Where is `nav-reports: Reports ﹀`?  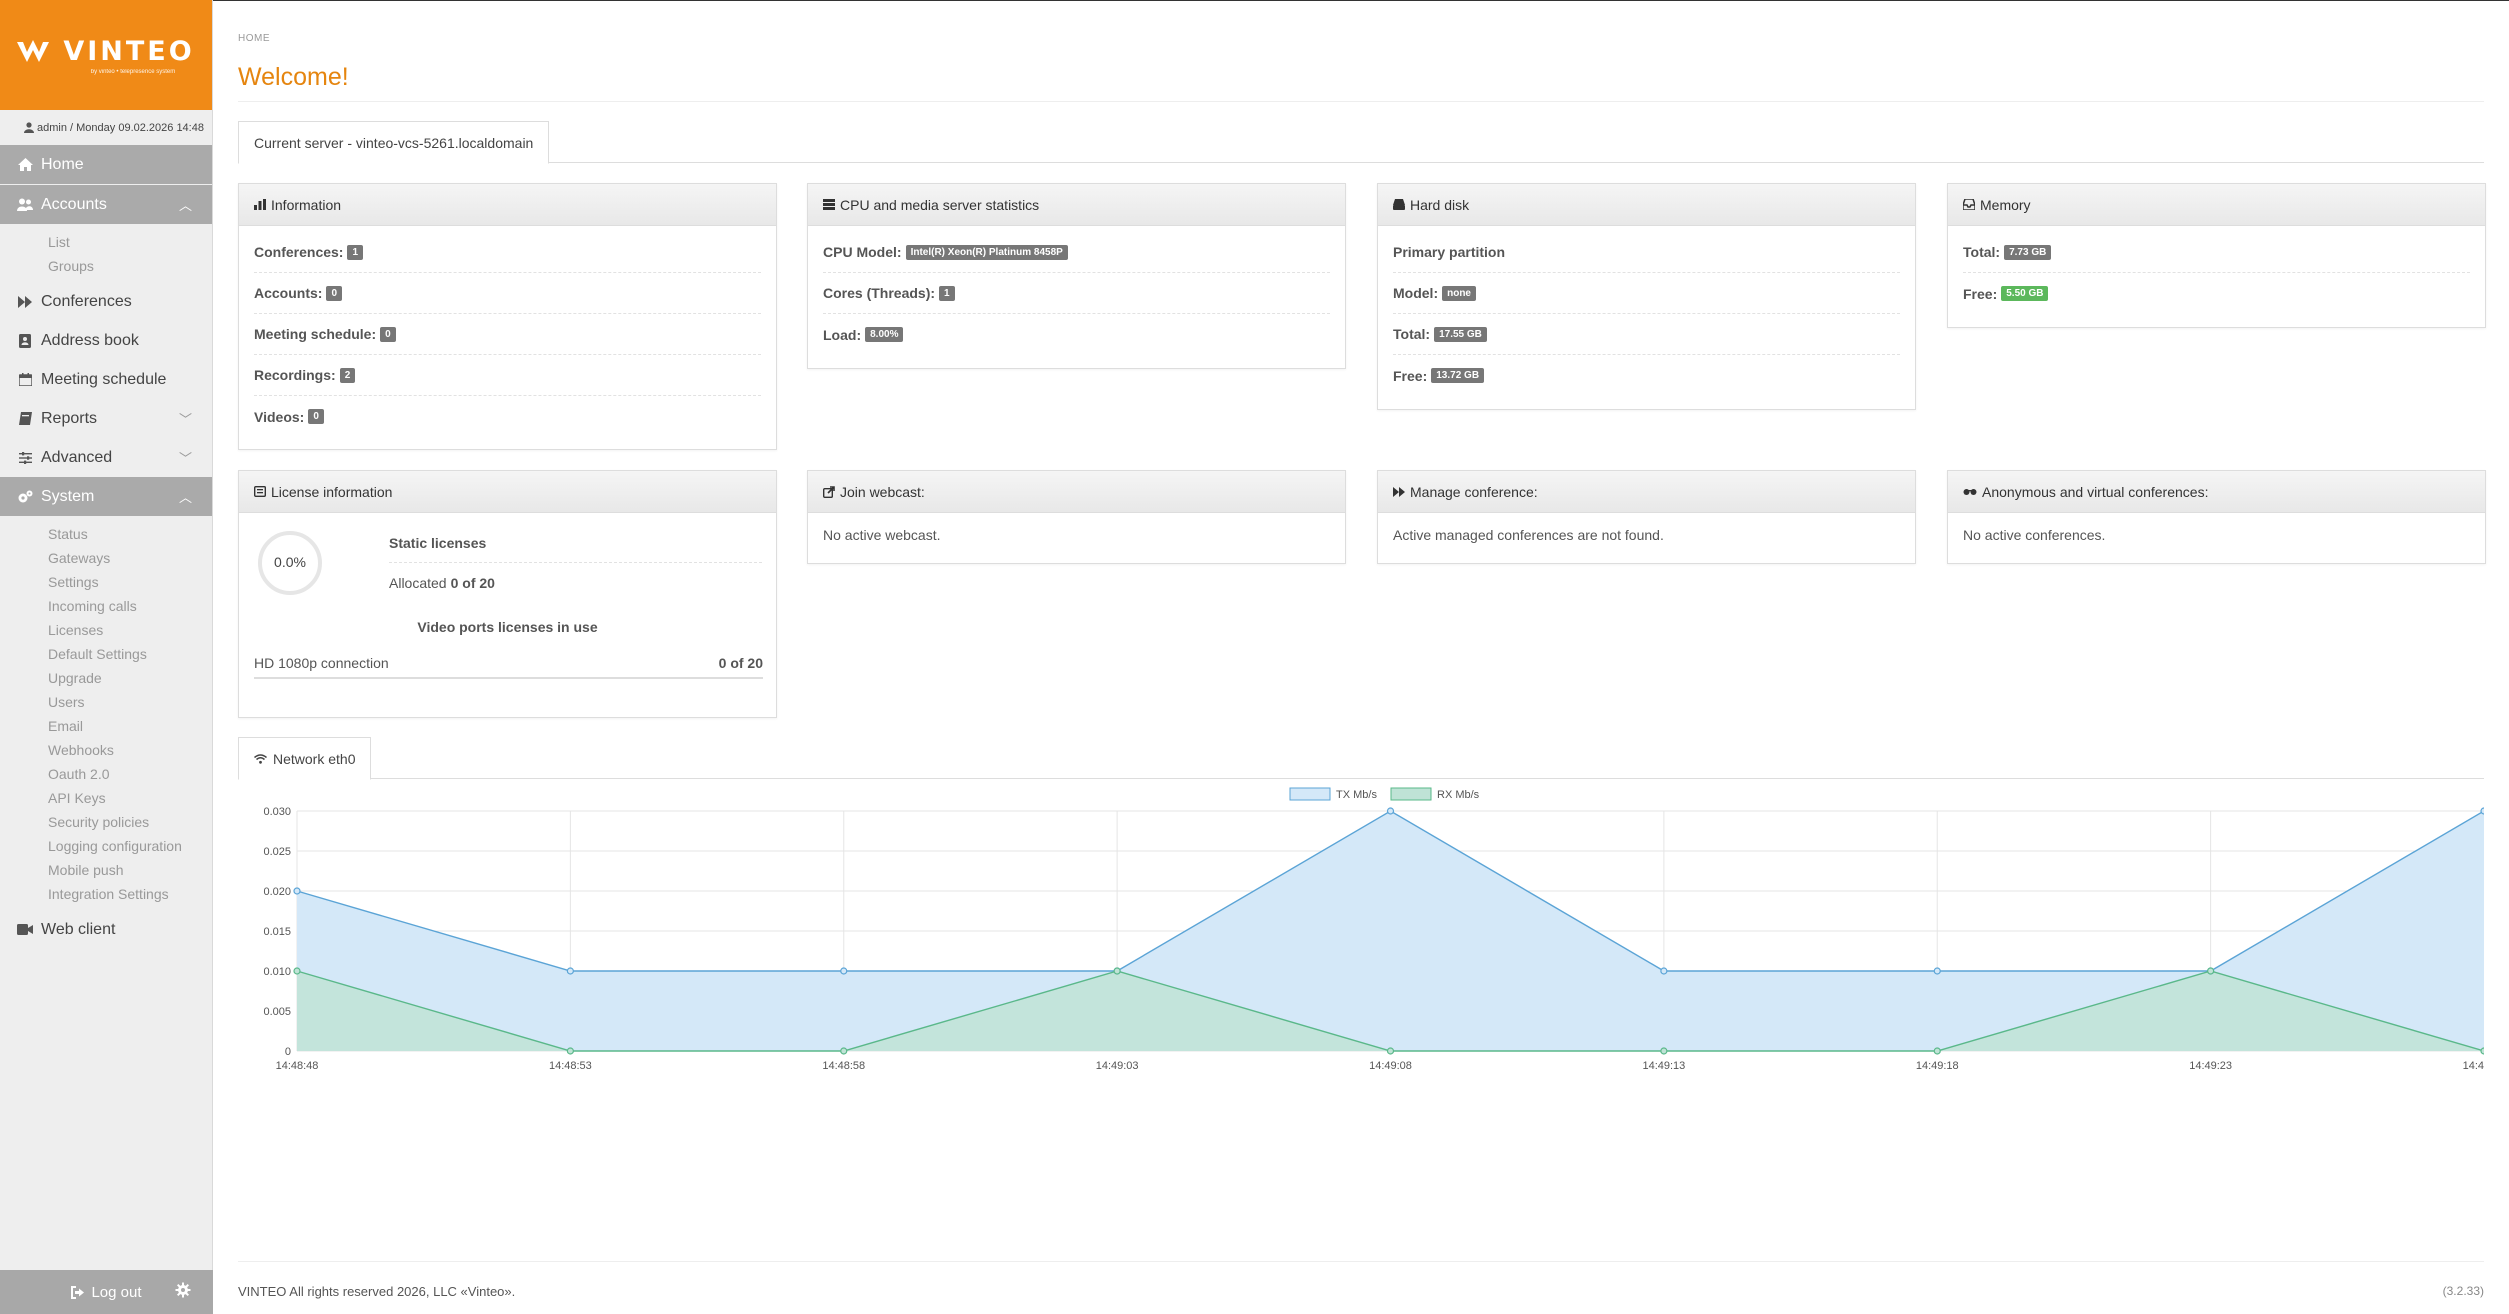 nav-reports: Reports ﹀ is located at coordinates (106, 418).